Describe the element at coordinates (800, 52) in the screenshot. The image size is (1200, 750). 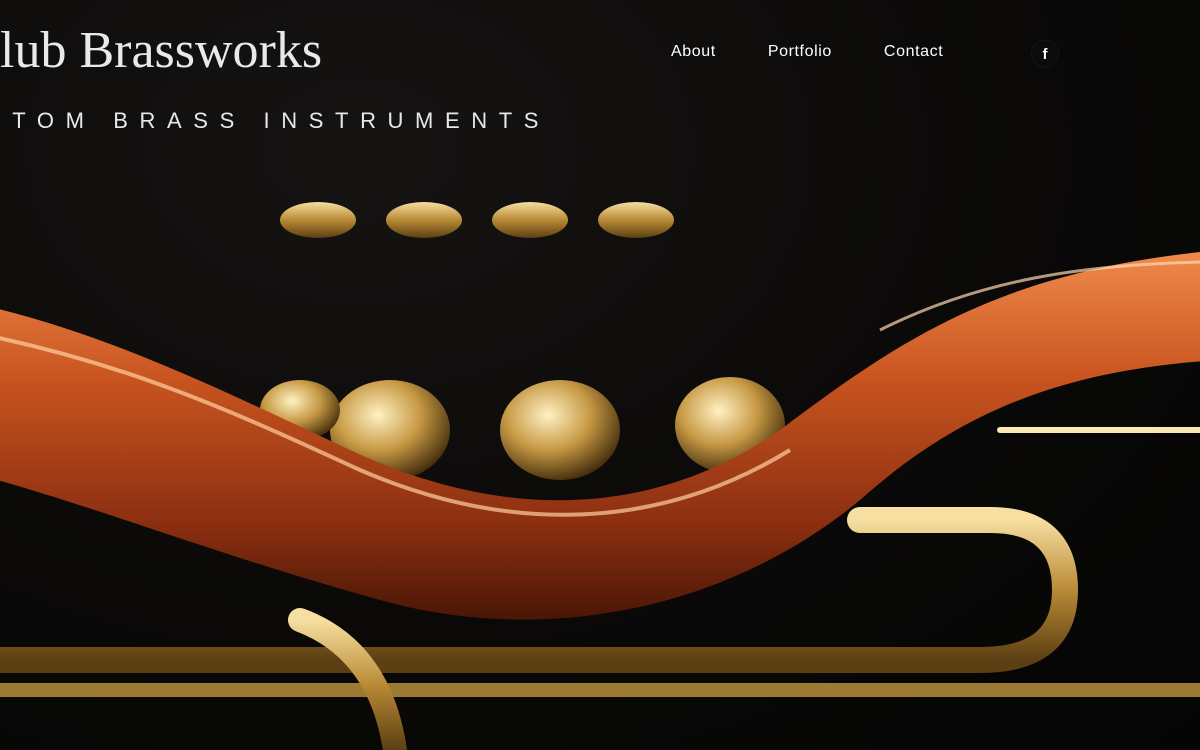
I see `nav-link-portfolio: Portfolio` at that location.